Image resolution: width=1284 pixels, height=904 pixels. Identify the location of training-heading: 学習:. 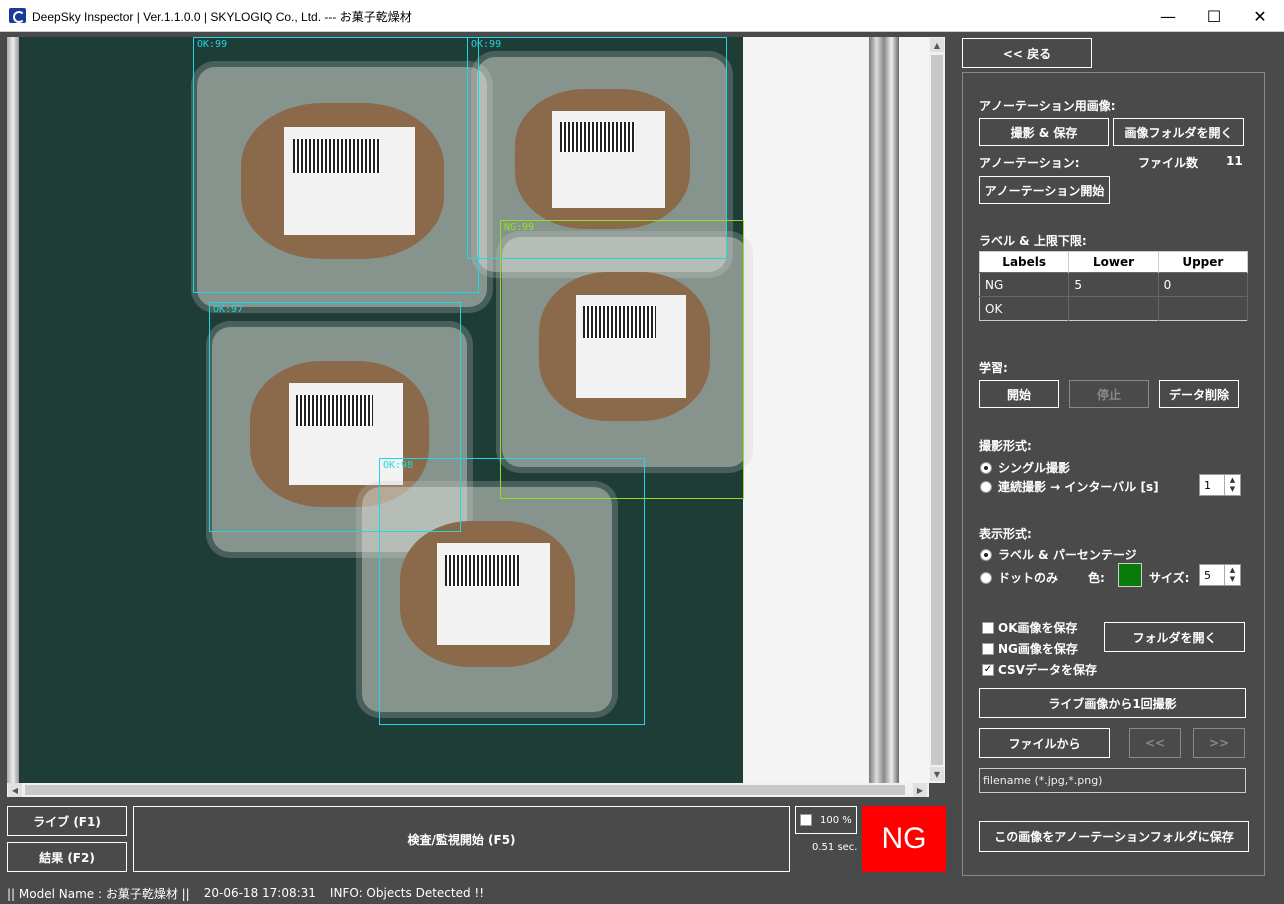
(993, 368).